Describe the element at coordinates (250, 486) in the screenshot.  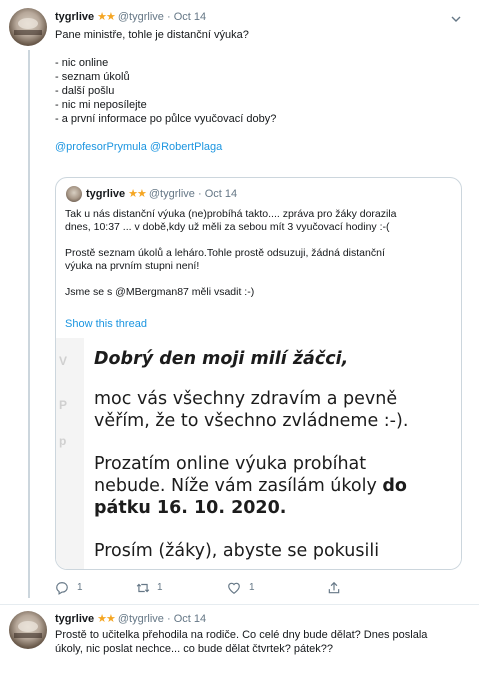
I see `image-text-line: nebude. Níže vám zasílám úkoly do` at that location.